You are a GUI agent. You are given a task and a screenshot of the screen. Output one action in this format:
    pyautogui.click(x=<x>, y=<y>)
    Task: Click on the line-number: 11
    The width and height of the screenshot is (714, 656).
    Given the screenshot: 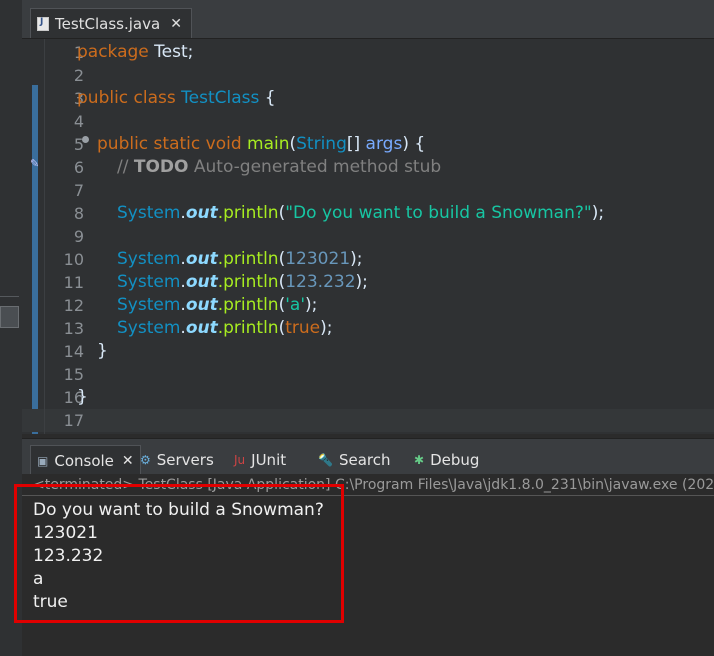 What is the action you would take?
    pyautogui.click(x=73, y=282)
    